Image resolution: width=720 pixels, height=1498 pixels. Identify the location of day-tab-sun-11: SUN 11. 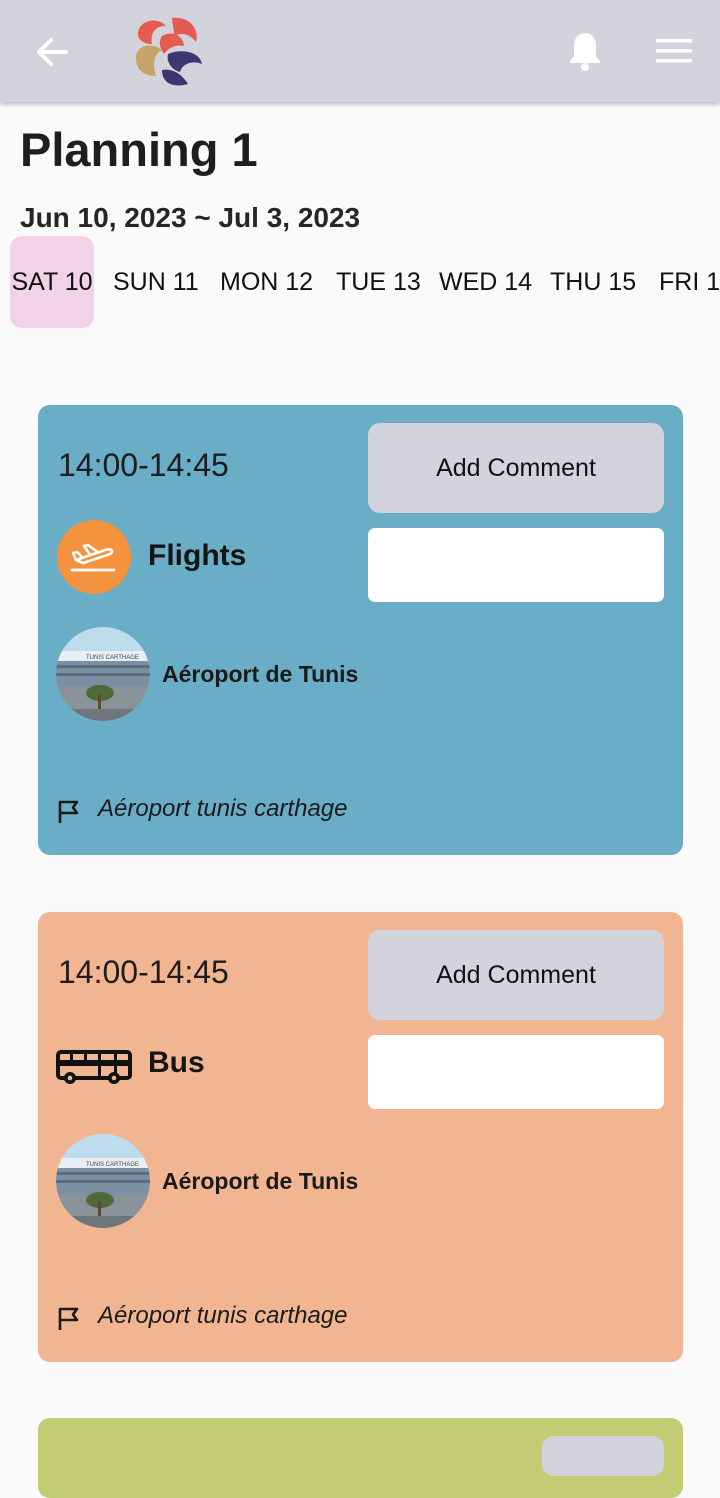
(156, 282).